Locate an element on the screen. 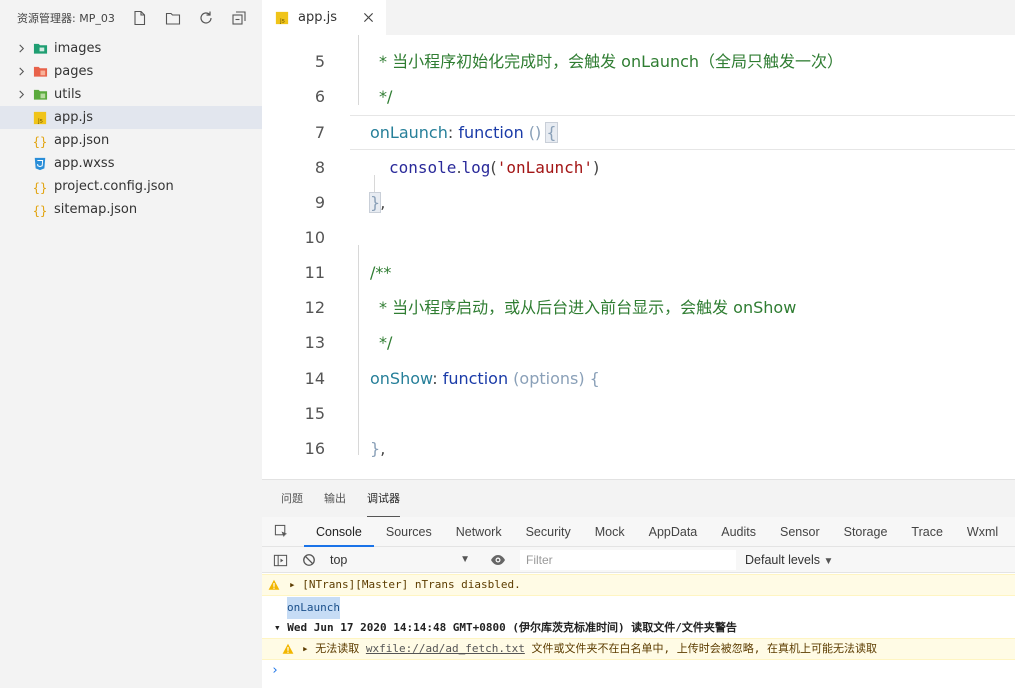 Image resolution: width=1015 pixels, height=688 pixels. tree-item-label: project.config.json is located at coordinates (114, 186).